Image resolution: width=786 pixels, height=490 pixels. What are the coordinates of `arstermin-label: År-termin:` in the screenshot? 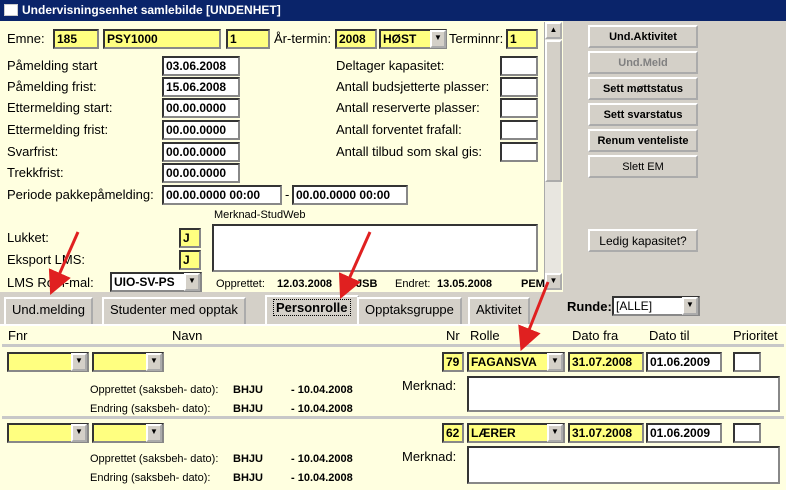 It's located at (303, 38).